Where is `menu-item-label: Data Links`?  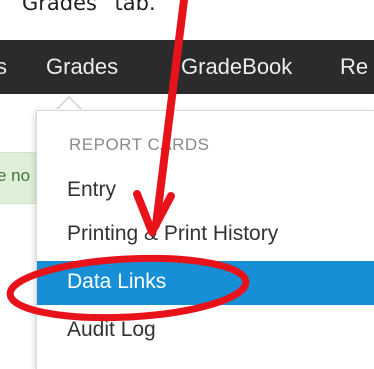 menu-item-label: Data Links is located at coordinates (117, 281).